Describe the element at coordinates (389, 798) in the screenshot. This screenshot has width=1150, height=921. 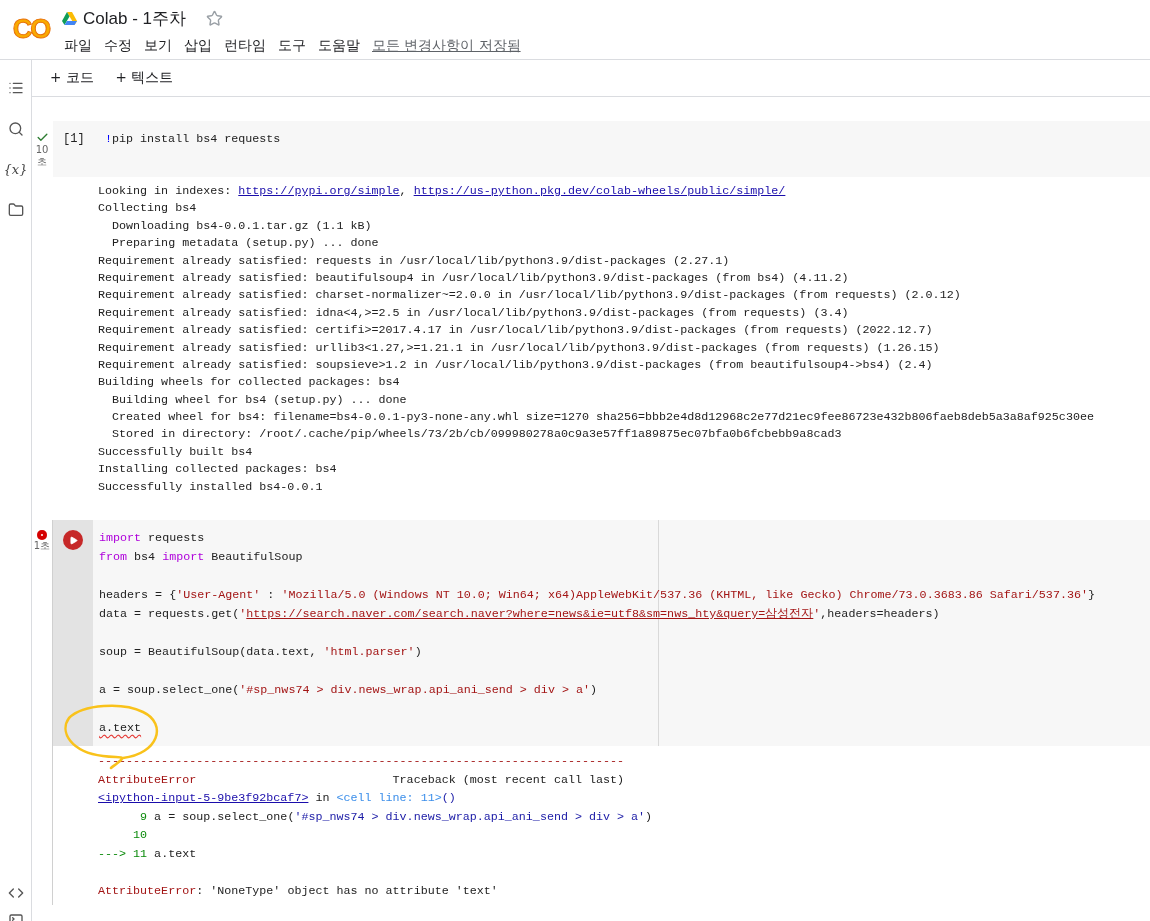
I see `code-text: <cell line: 11>` at that location.